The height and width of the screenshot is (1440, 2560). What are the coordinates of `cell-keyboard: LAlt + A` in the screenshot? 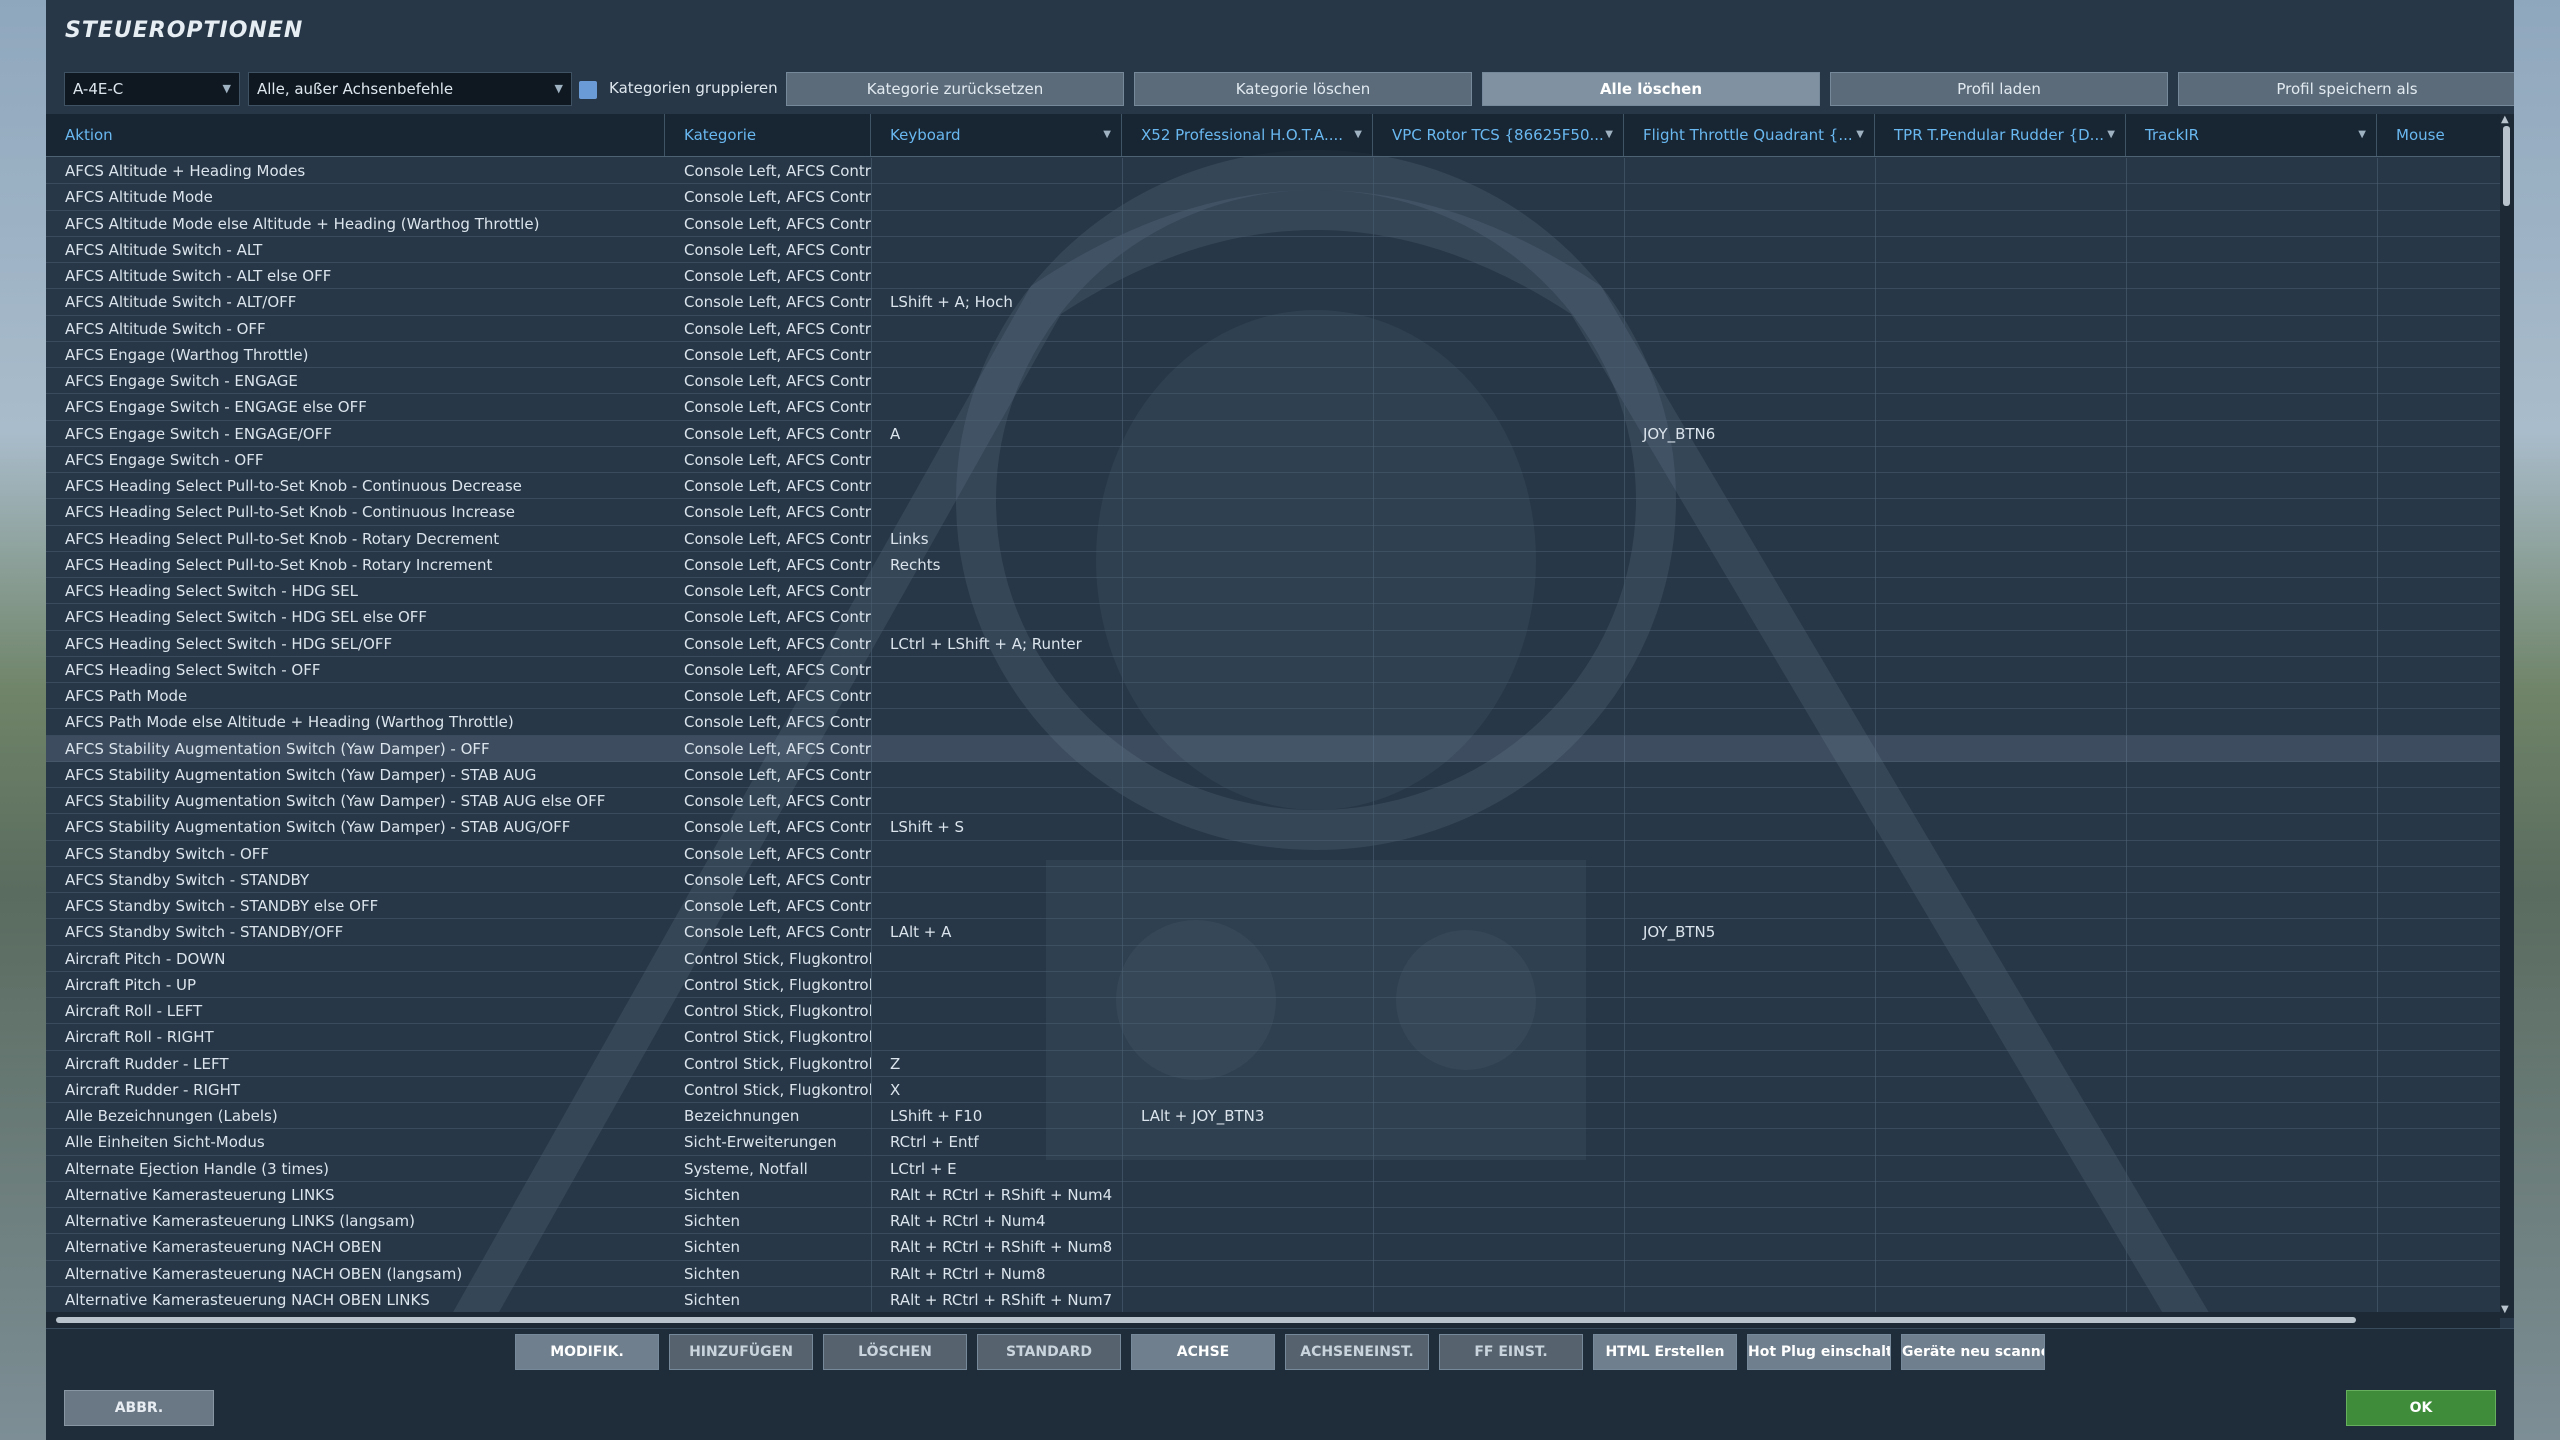 It's located at (996, 932).